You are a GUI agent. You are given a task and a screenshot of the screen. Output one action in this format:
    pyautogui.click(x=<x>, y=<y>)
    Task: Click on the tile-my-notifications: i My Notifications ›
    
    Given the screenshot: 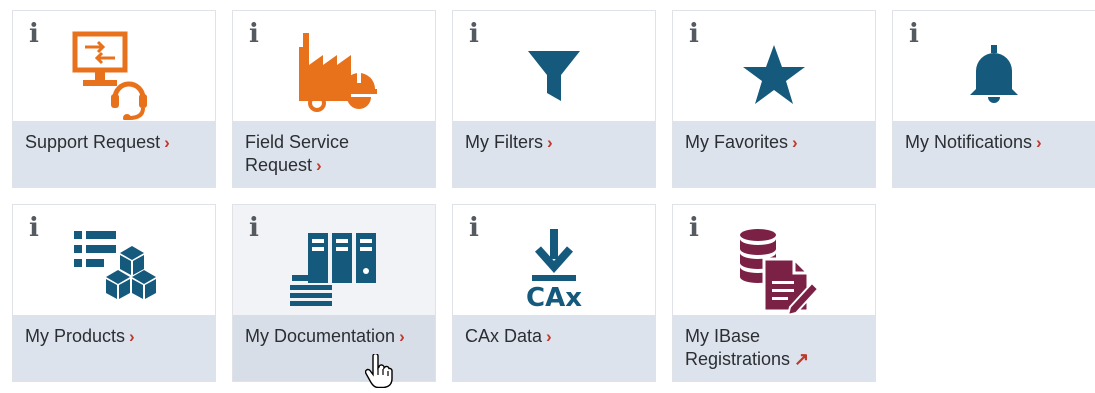 What is the action you would take?
    pyautogui.click(x=993, y=99)
    